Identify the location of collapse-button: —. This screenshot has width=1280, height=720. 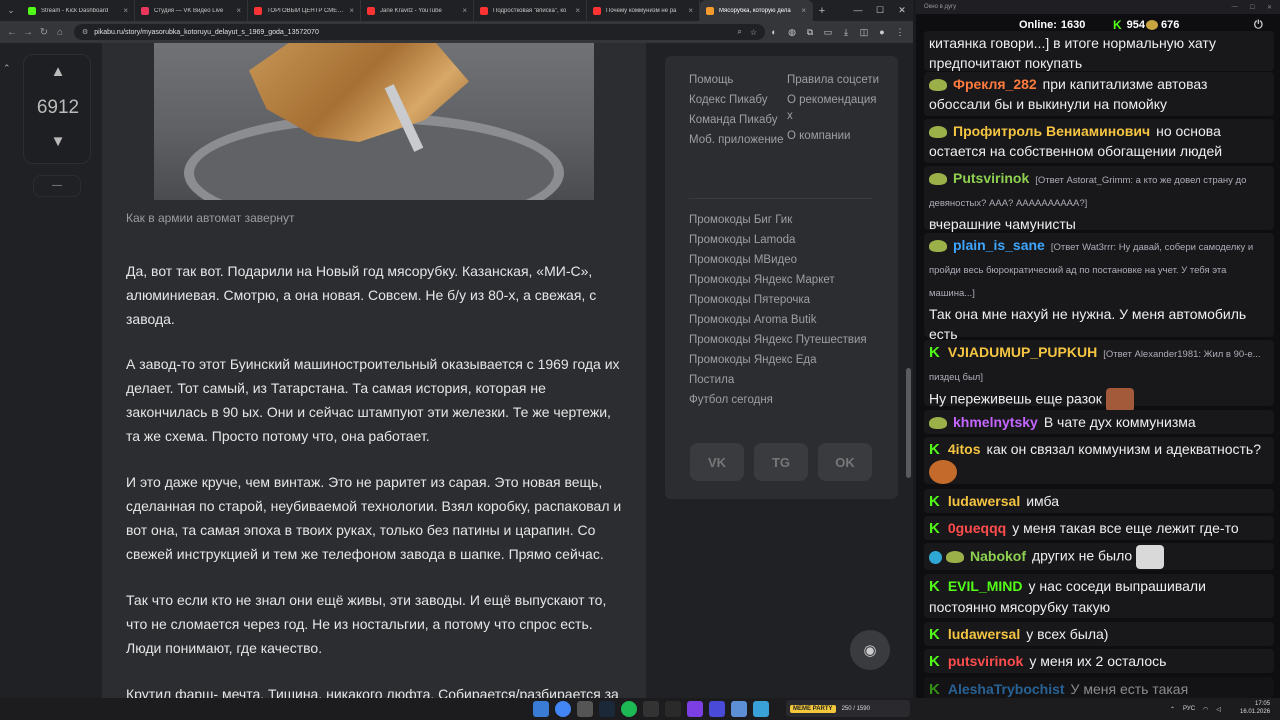
(57, 186).